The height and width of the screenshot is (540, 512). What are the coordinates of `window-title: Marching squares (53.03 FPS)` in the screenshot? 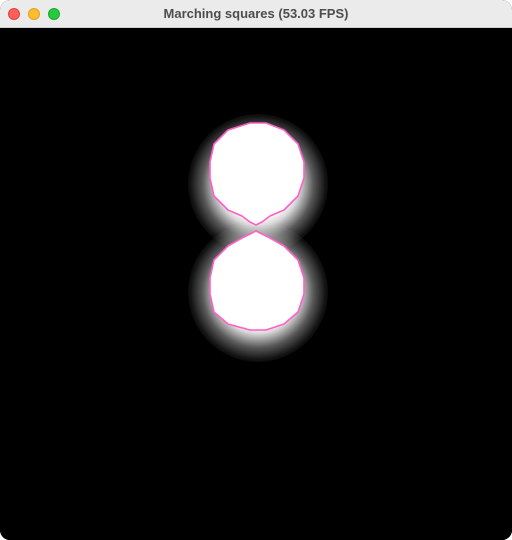 It's located at (256, 13).